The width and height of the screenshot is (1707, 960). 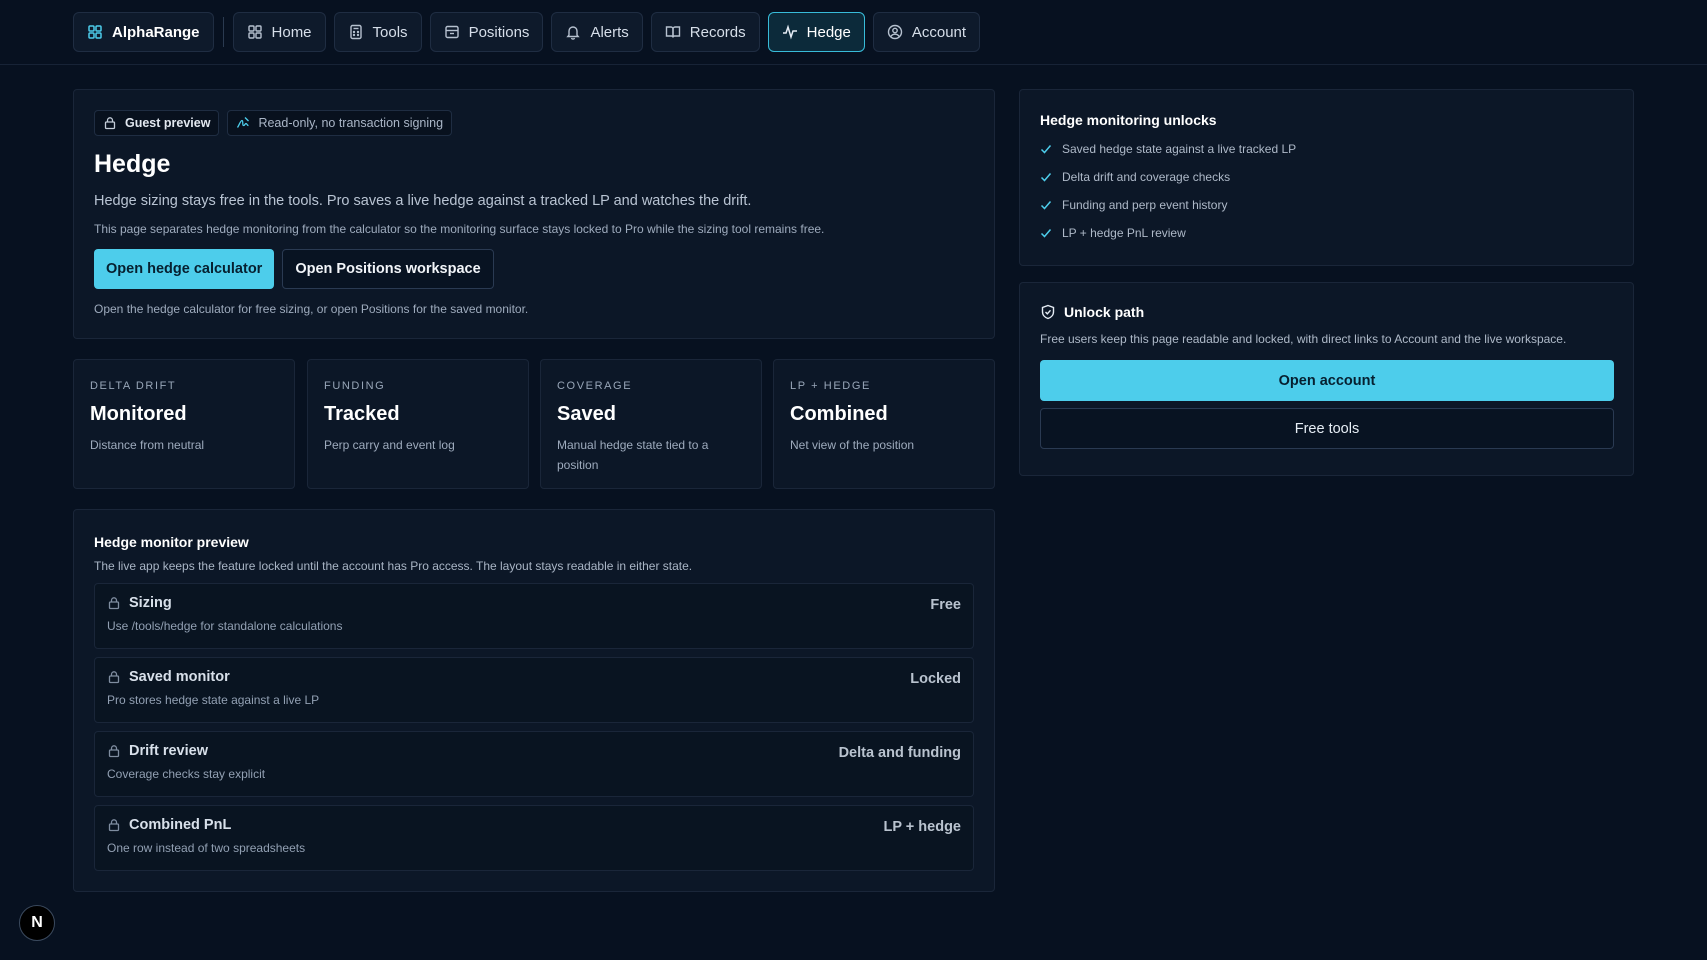 I want to click on nav-positions-label: Positions, so click(x=499, y=32).